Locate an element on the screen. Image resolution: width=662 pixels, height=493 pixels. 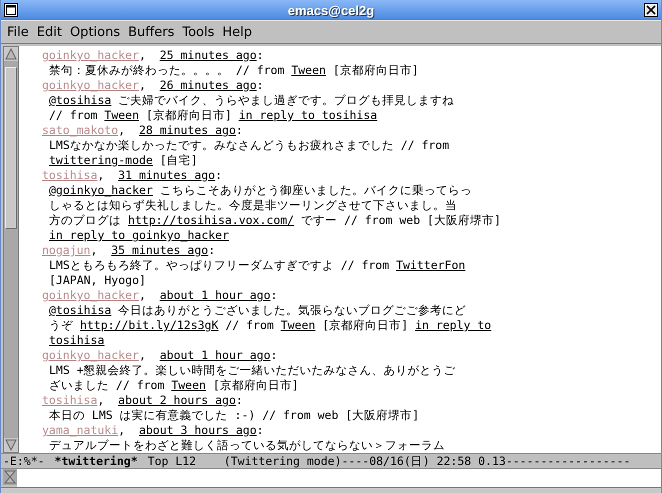
link: http://bit.ly/12s3gK is located at coordinates (149, 325).